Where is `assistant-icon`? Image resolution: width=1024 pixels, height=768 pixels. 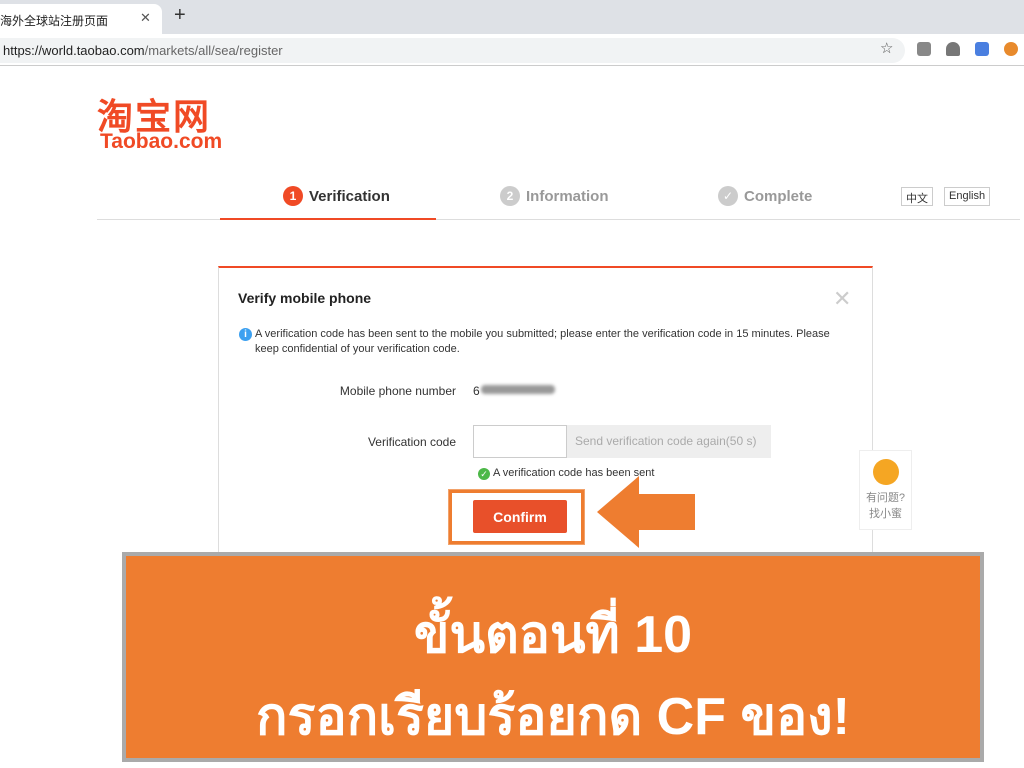 assistant-icon is located at coordinates (885, 472).